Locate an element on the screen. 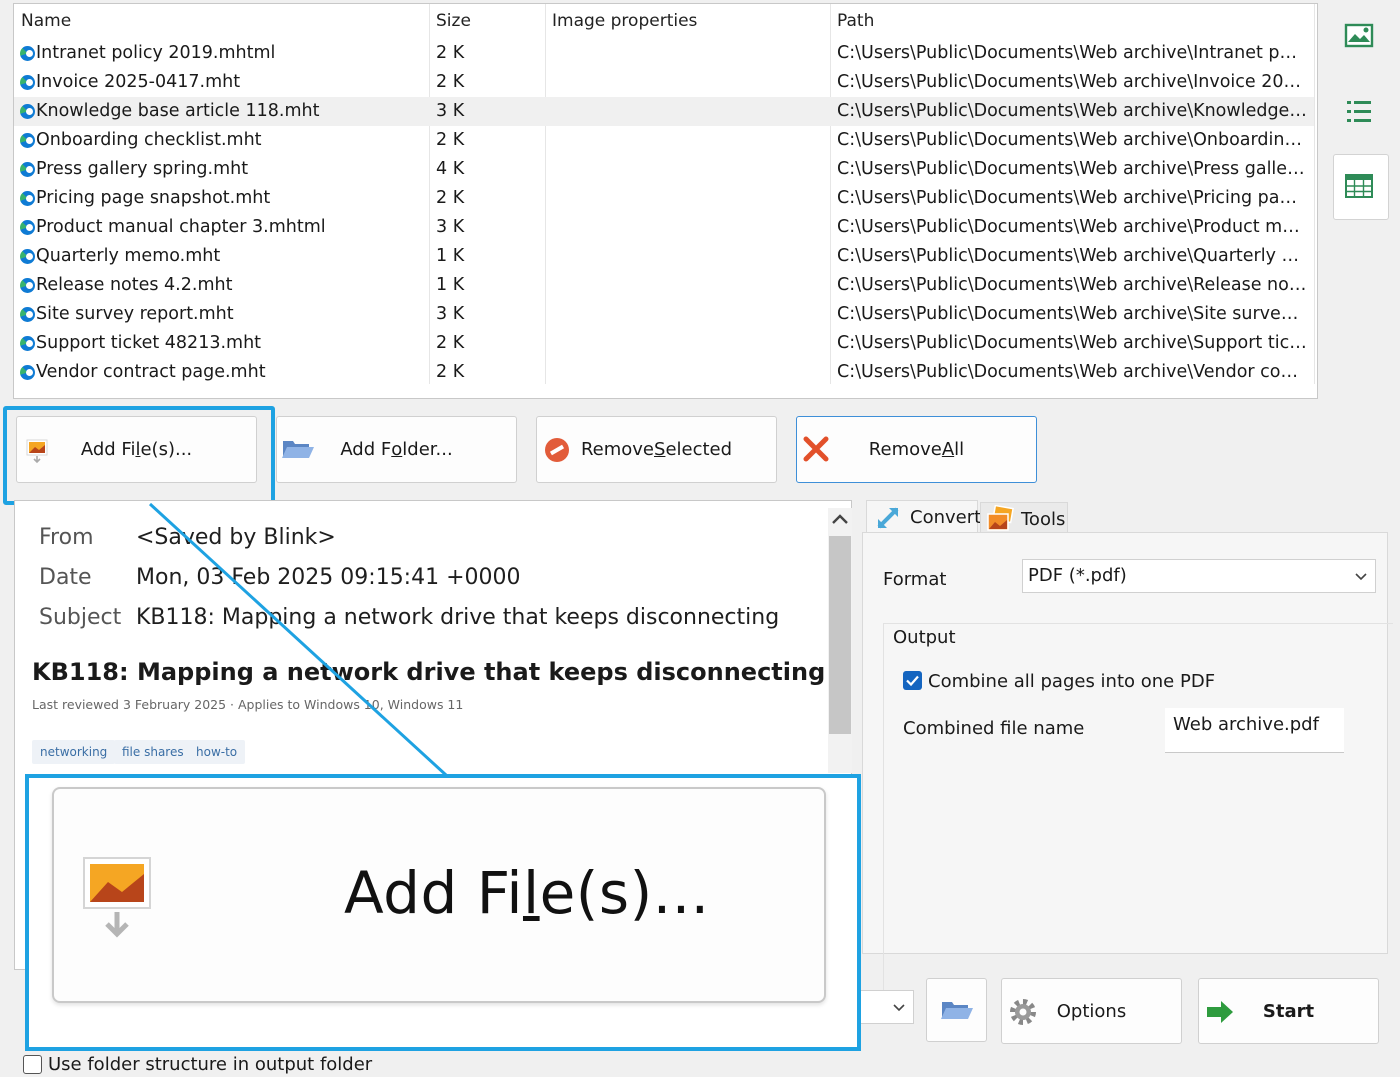 The image size is (1400, 1077). scroll-up-arrow-icon is located at coordinates (840, 520).